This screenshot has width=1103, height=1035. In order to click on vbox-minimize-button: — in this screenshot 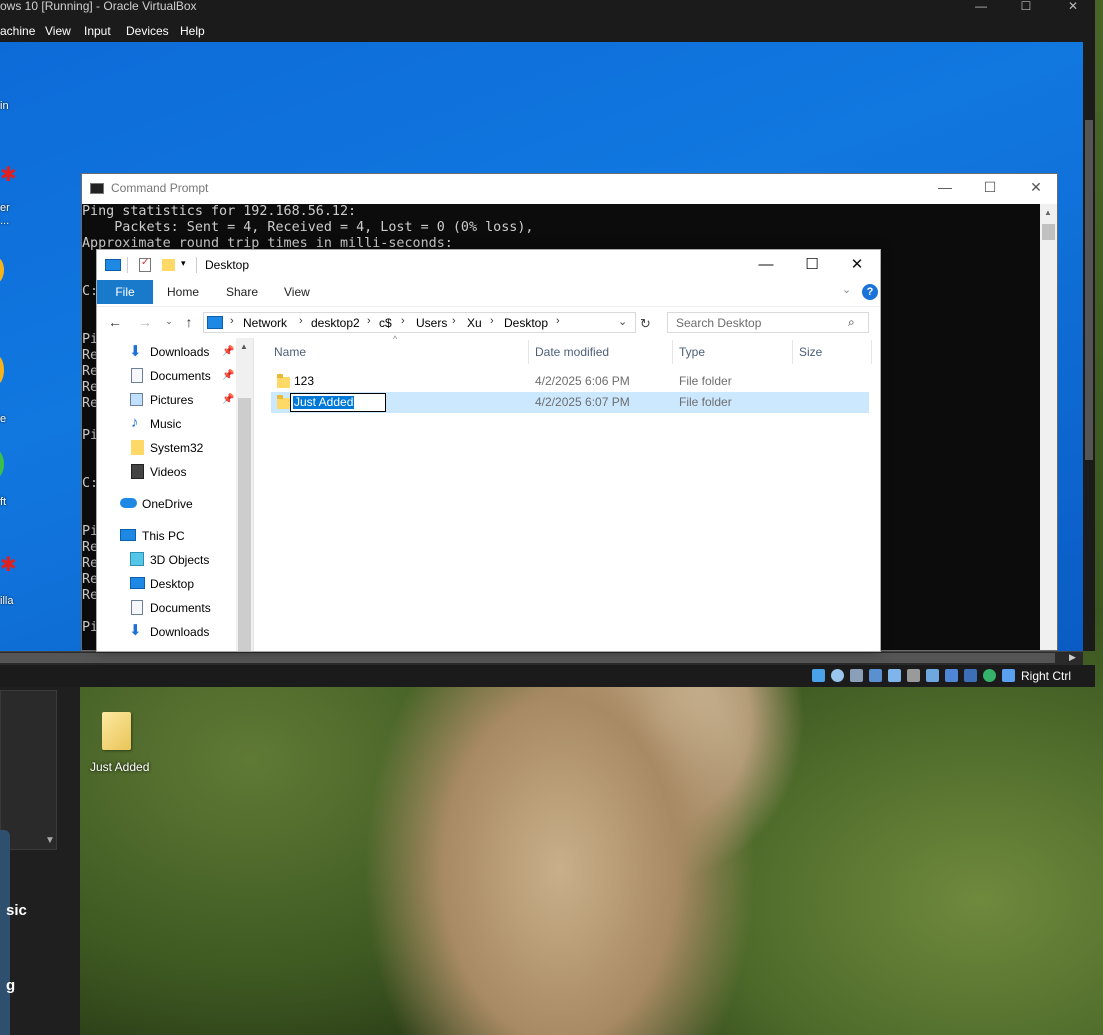, I will do `click(981, 6)`.